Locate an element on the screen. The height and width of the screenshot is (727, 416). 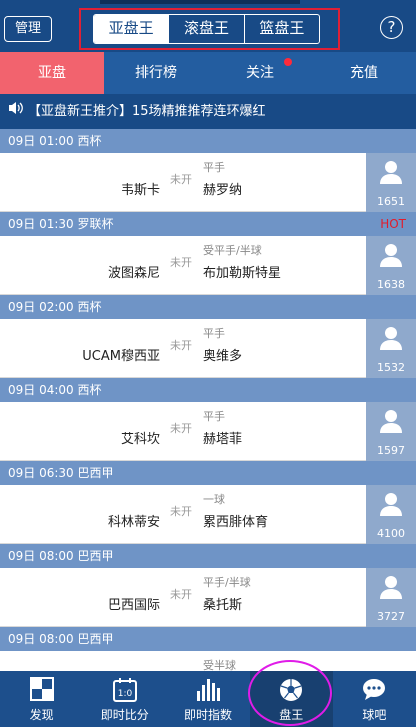
speaker-icon is located at coordinates (16, 111).